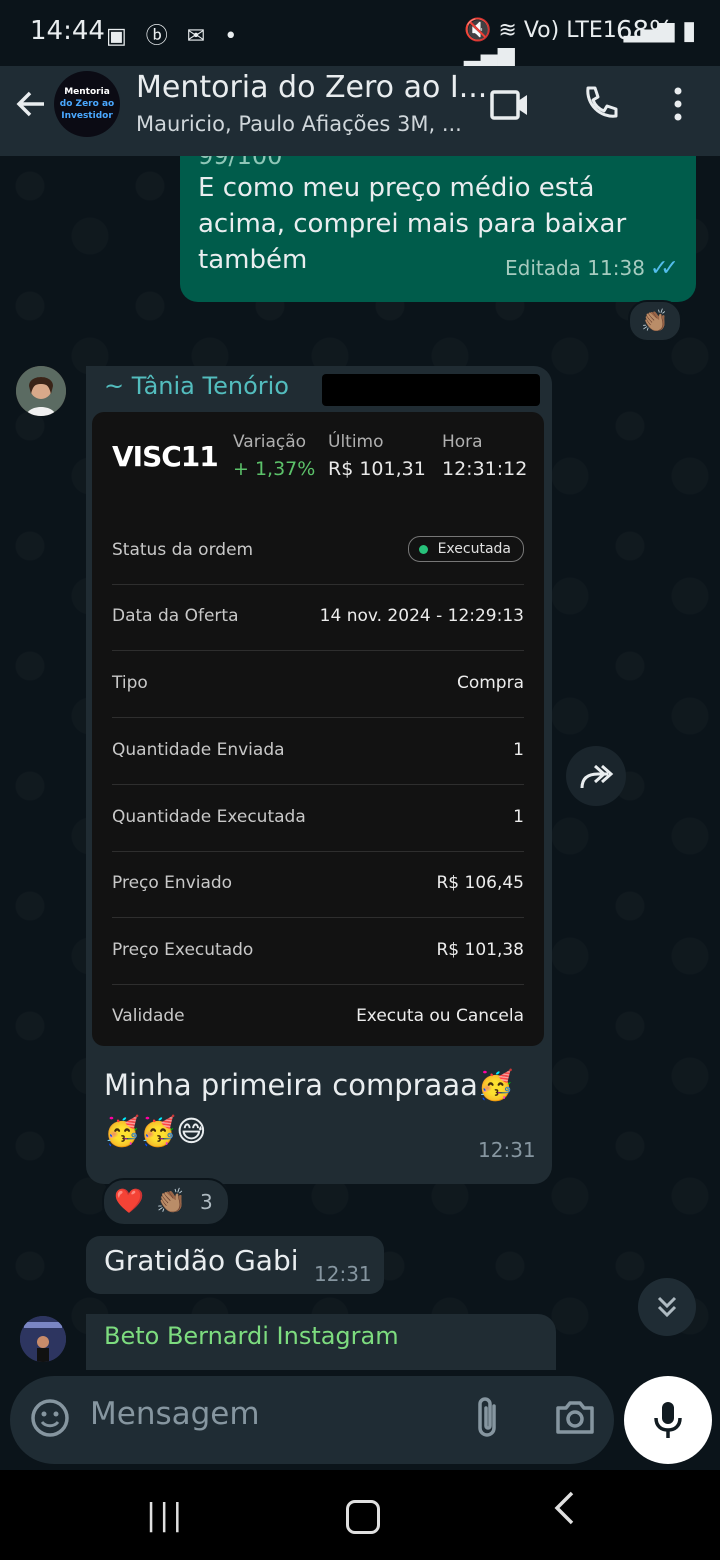 This screenshot has width=720, height=1560. What do you see at coordinates (196, 386) in the screenshot?
I see `sender-name: ~ Tânia Tenório` at bounding box center [196, 386].